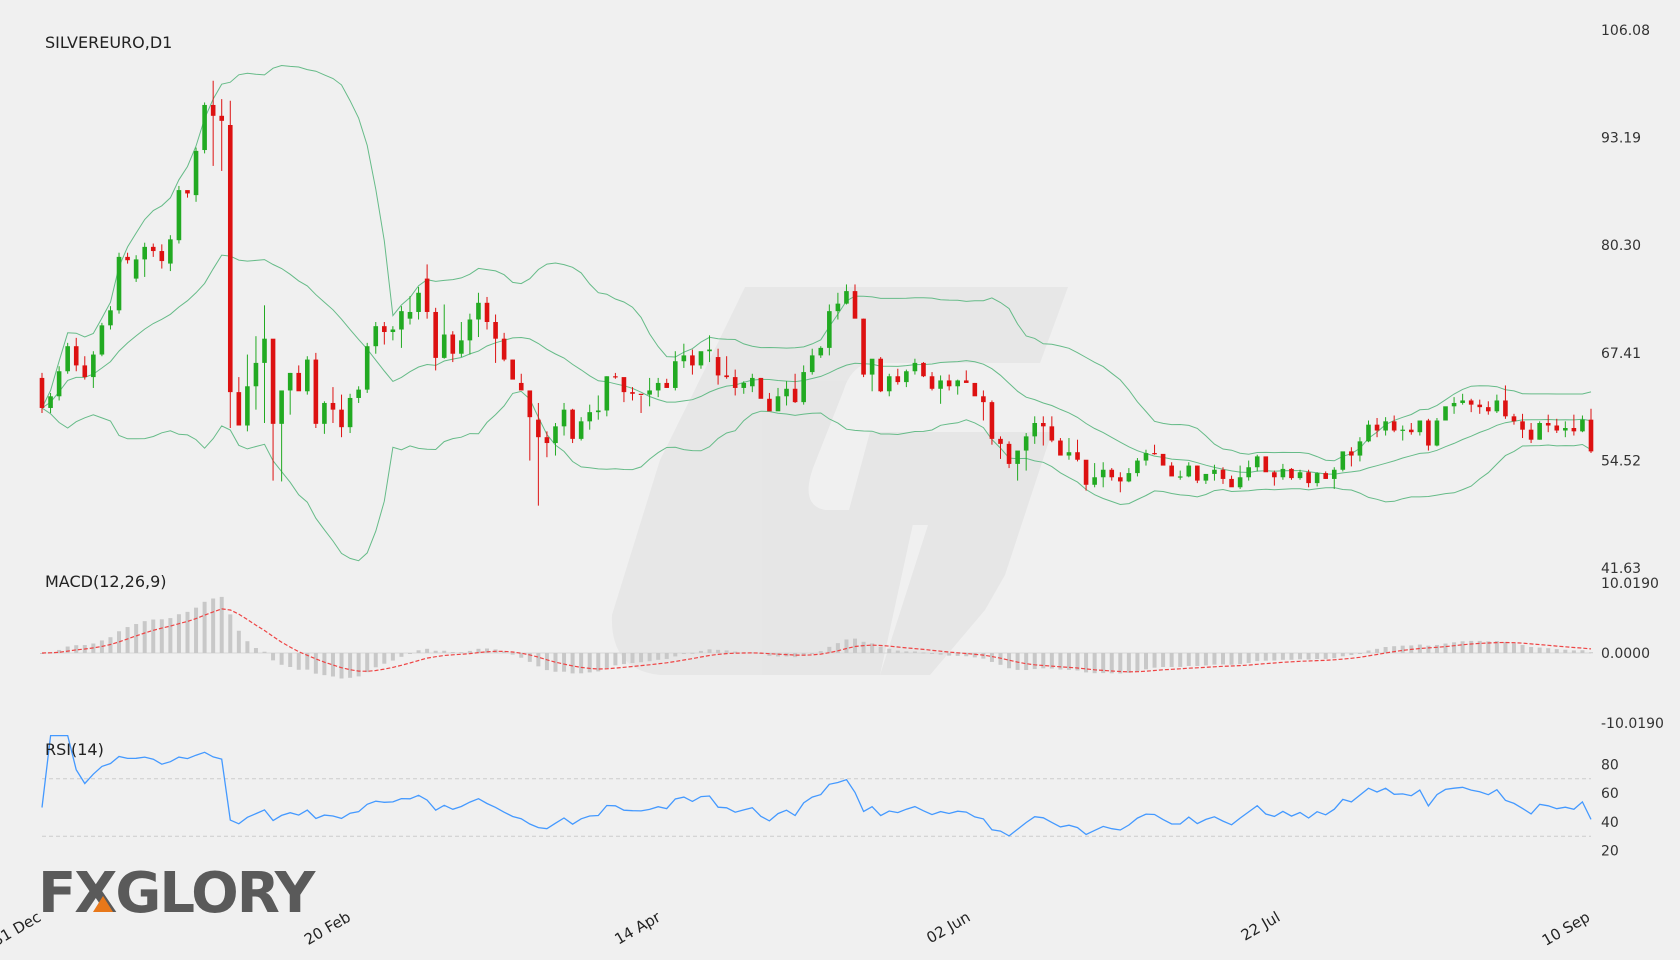 The width and height of the screenshot is (1680, 960). What do you see at coordinates (1610, 765) in the screenshot?
I see `rsi-tick-label: 80` at bounding box center [1610, 765].